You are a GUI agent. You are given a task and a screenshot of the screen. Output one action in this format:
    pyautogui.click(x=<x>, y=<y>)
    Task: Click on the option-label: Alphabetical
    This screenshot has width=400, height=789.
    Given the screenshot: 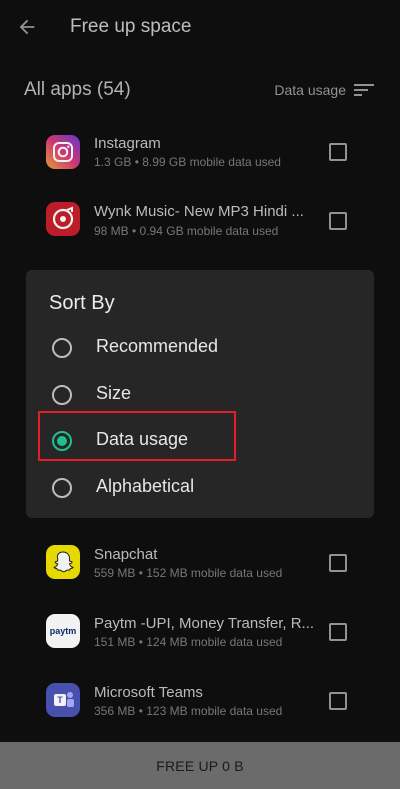 What is the action you would take?
    pyautogui.click(x=145, y=486)
    